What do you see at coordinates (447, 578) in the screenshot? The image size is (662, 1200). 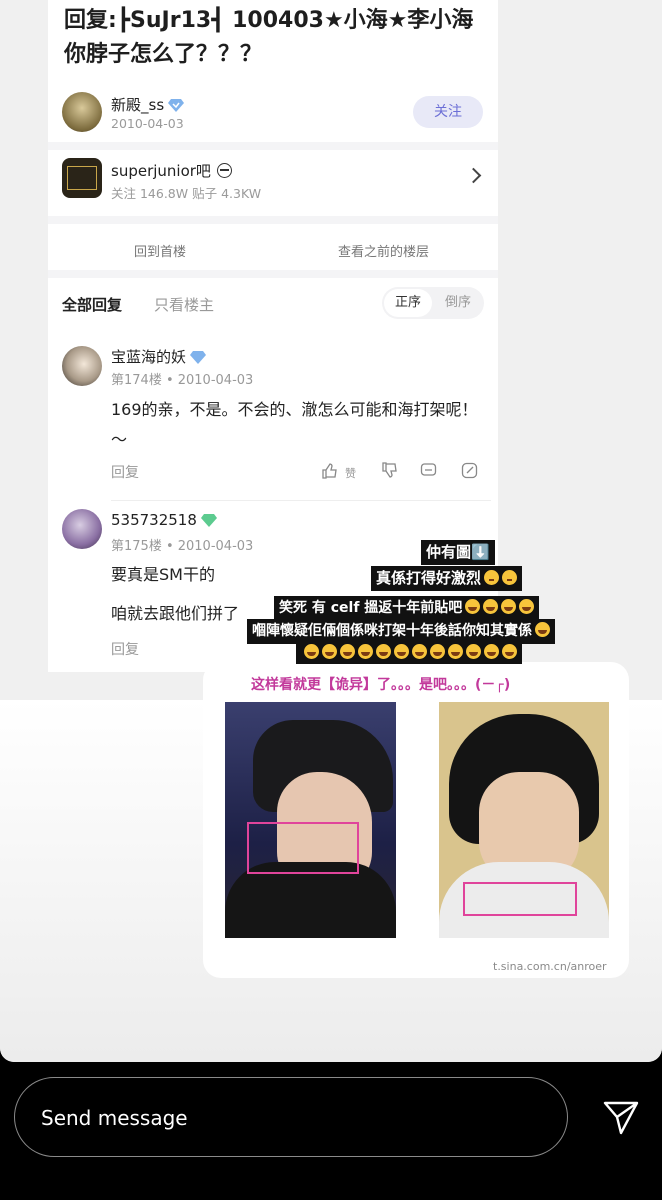 I see `caption-sticker: 真係打得好激烈` at bounding box center [447, 578].